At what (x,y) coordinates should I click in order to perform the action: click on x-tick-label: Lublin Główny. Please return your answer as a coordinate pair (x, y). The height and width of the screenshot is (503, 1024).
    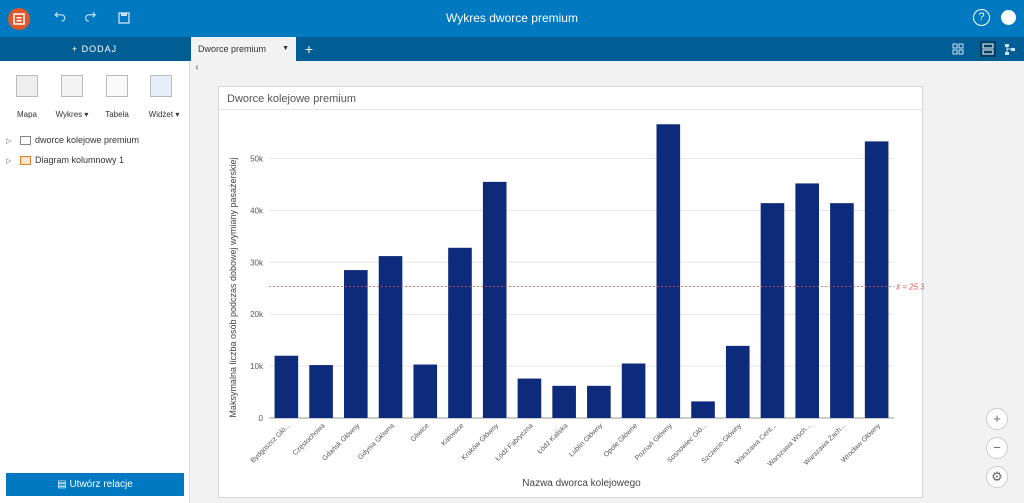
    Looking at the image, I should click on (586, 440).